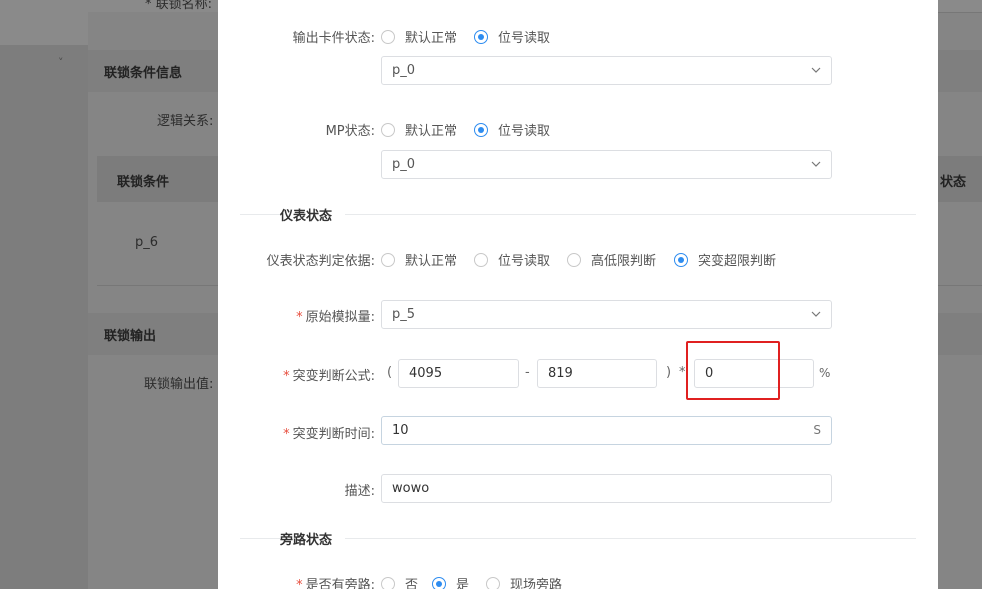  What do you see at coordinates (512, 259) in the screenshot?
I see `basis-radio-tag: 位号读取` at bounding box center [512, 259].